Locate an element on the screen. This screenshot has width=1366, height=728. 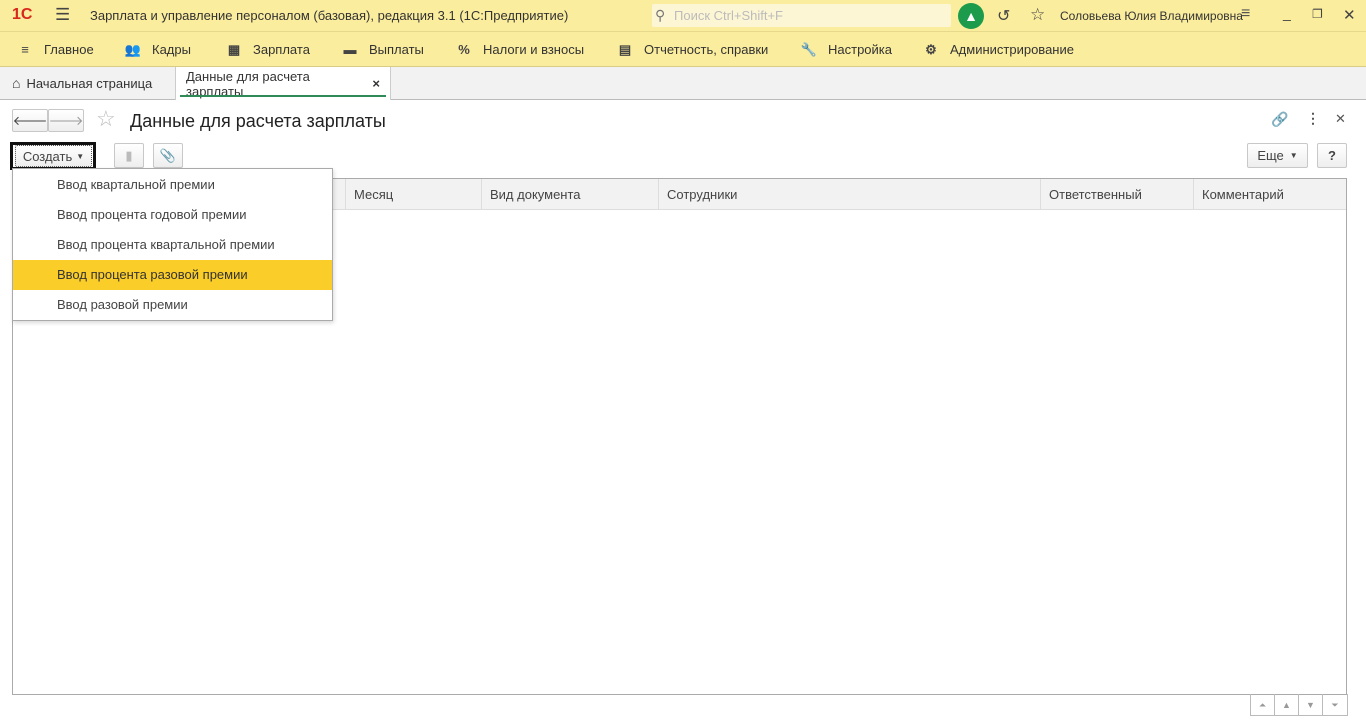
wallet-icon: ▬ is located at coordinates (350, 49).